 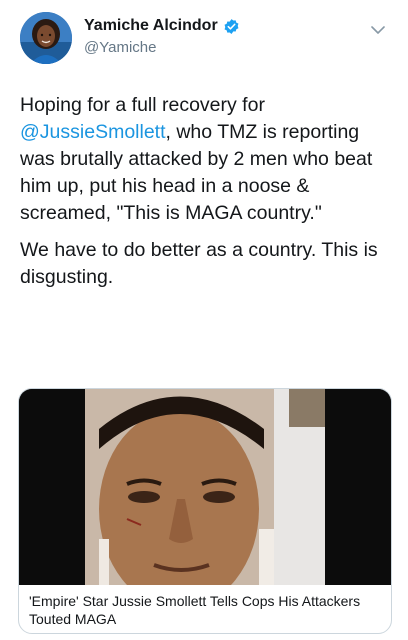 I want to click on avatar-image, so click(x=46, y=38).